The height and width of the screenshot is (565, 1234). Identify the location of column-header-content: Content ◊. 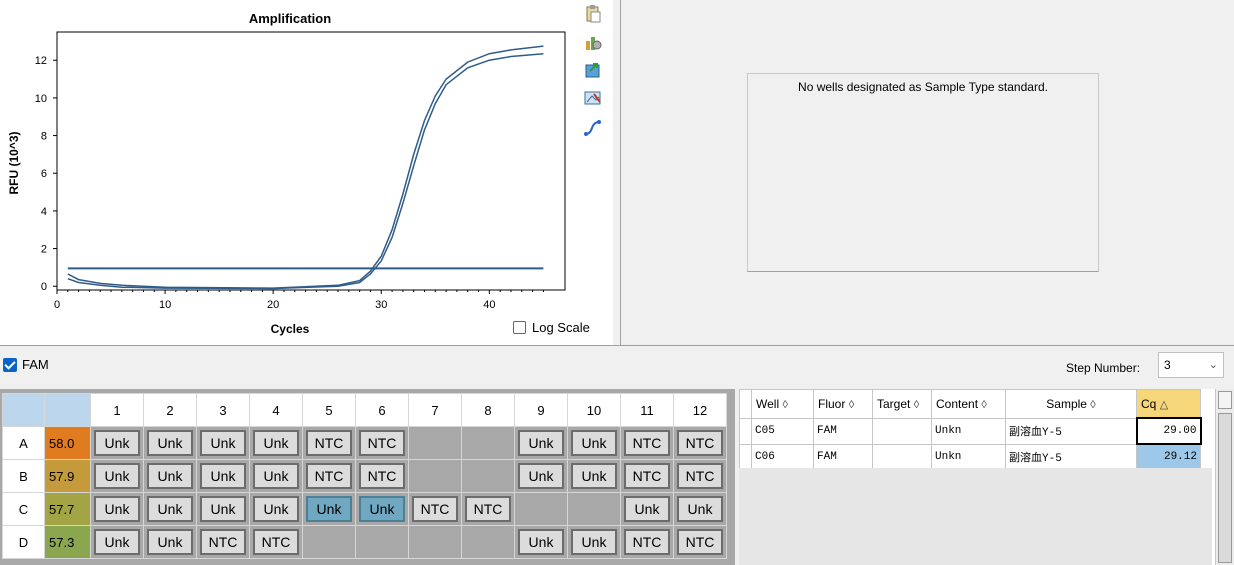
(968, 404).